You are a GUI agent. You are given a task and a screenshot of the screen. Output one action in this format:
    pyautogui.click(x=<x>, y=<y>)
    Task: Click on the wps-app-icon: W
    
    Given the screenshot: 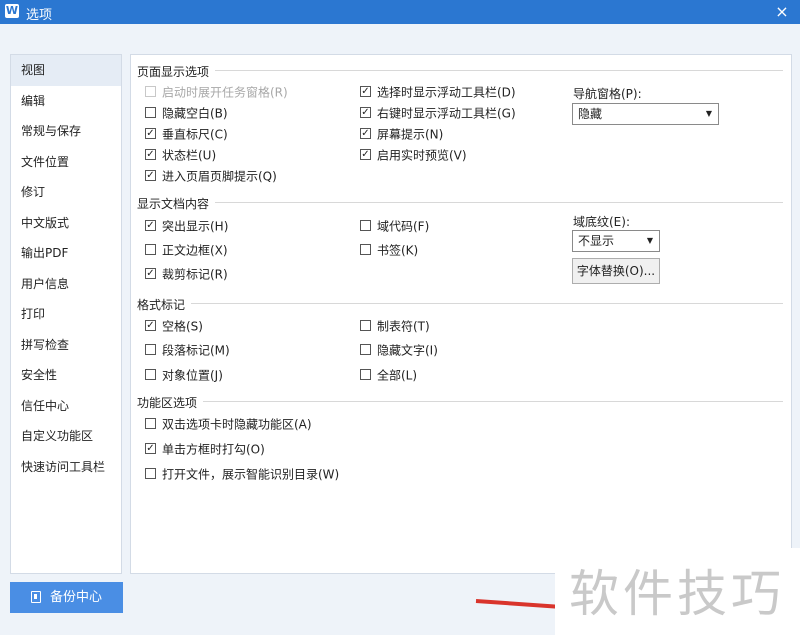 What is the action you would take?
    pyautogui.click(x=12, y=11)
    